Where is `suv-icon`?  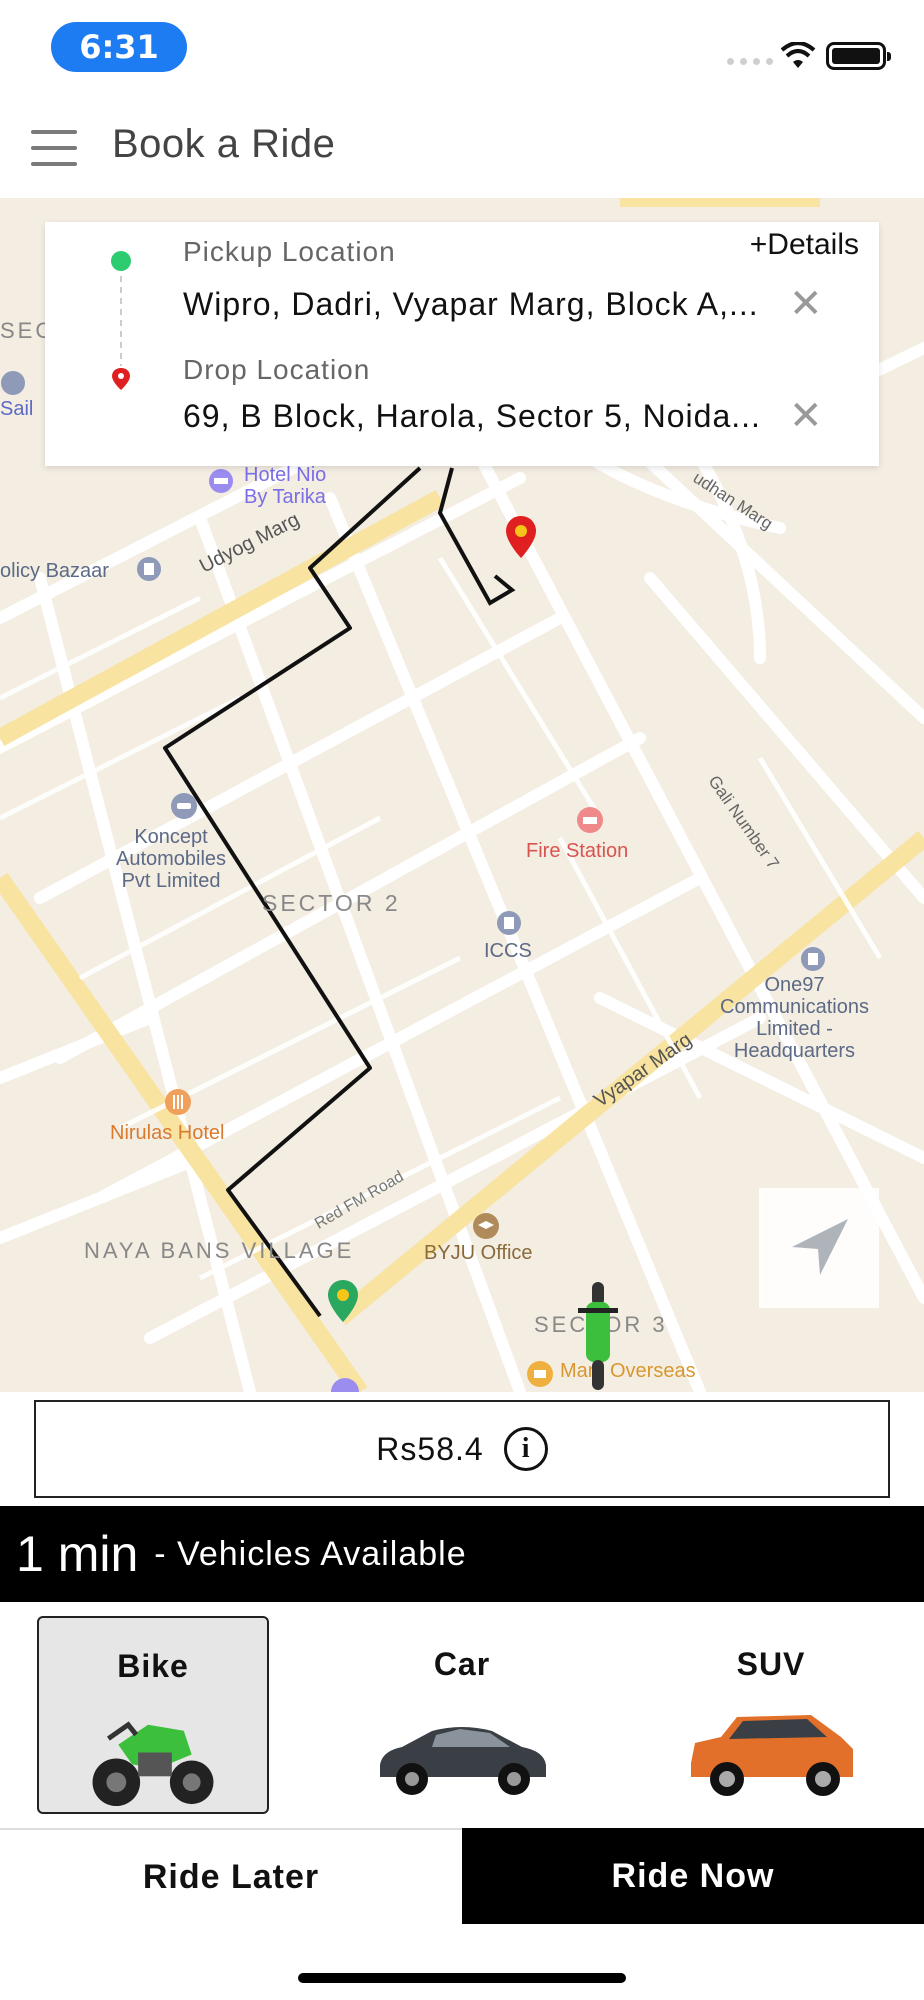 suv-icon is located at coordinates (772, 1755).